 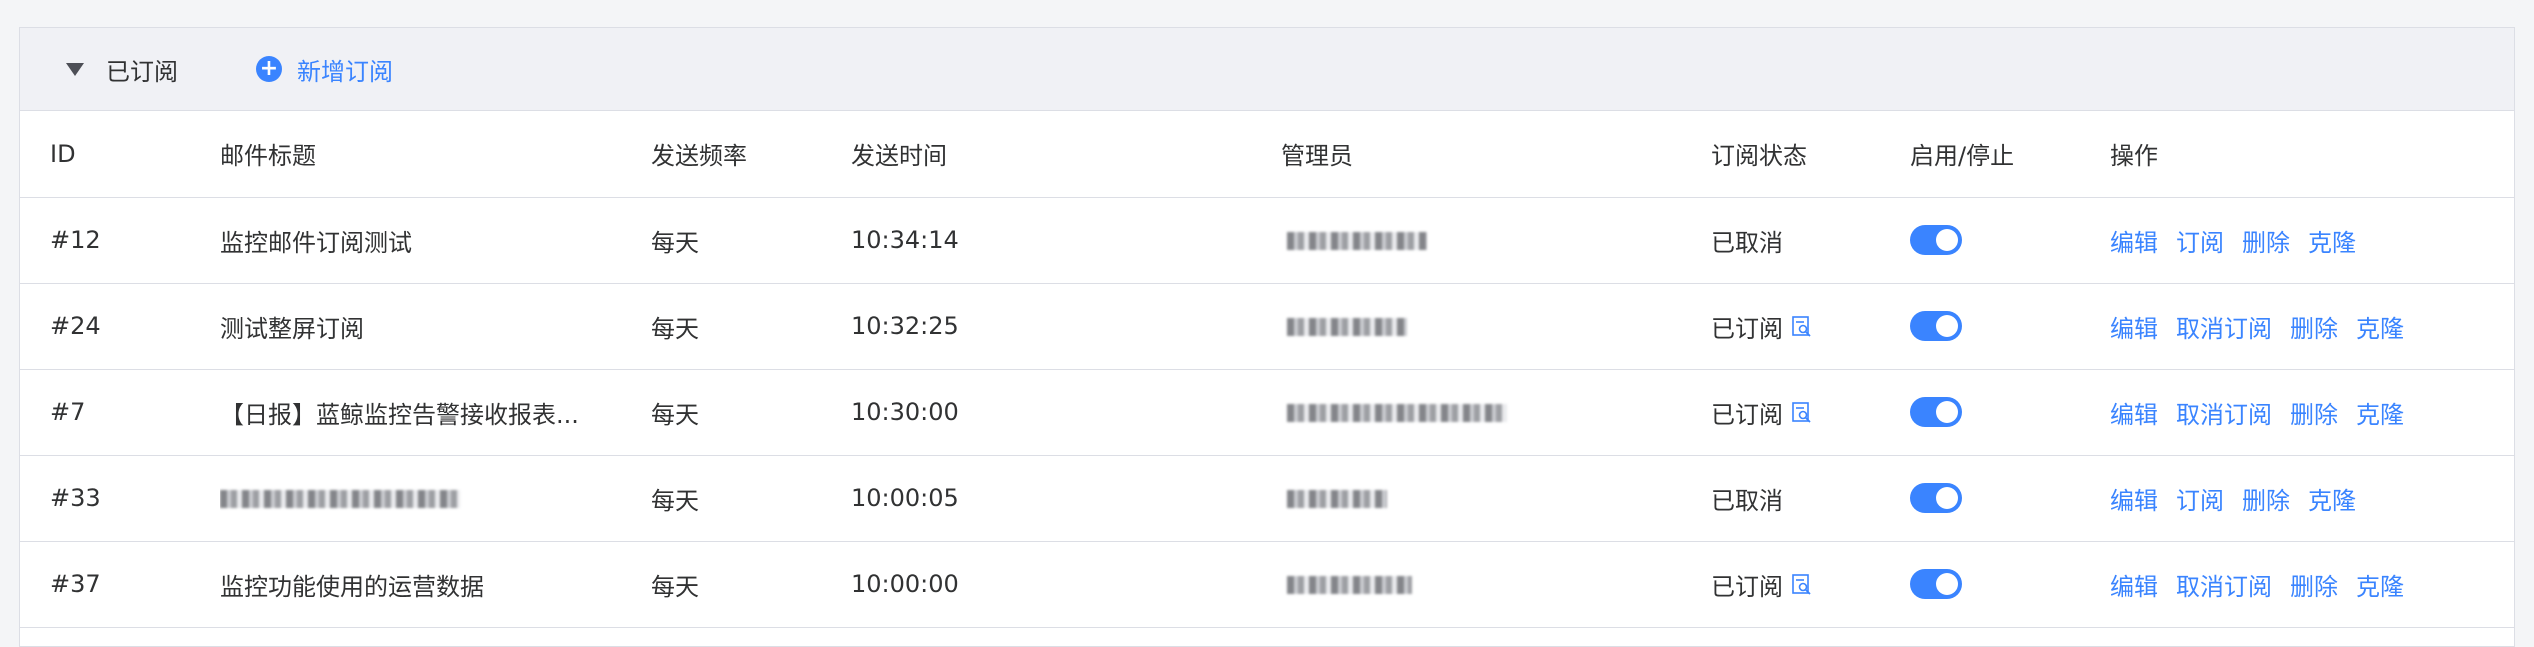 I want to click on table-row: #33 每天 10:00:05 已取消 编辑 订阅 删除 克隆, so click(x=1267, y=498).